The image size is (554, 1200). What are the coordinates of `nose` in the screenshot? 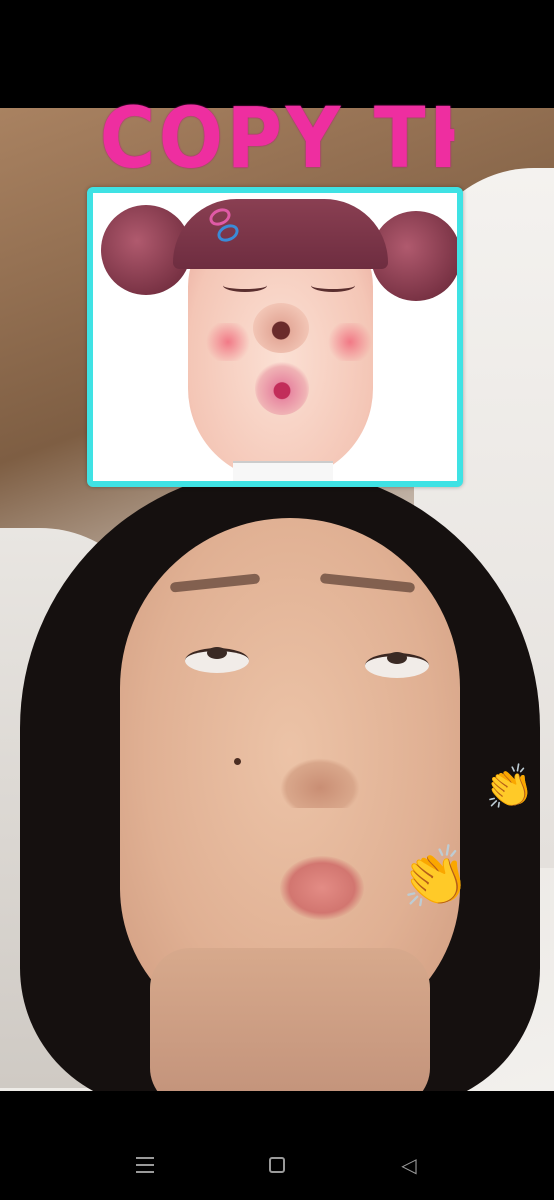 It's located at (320, 783).